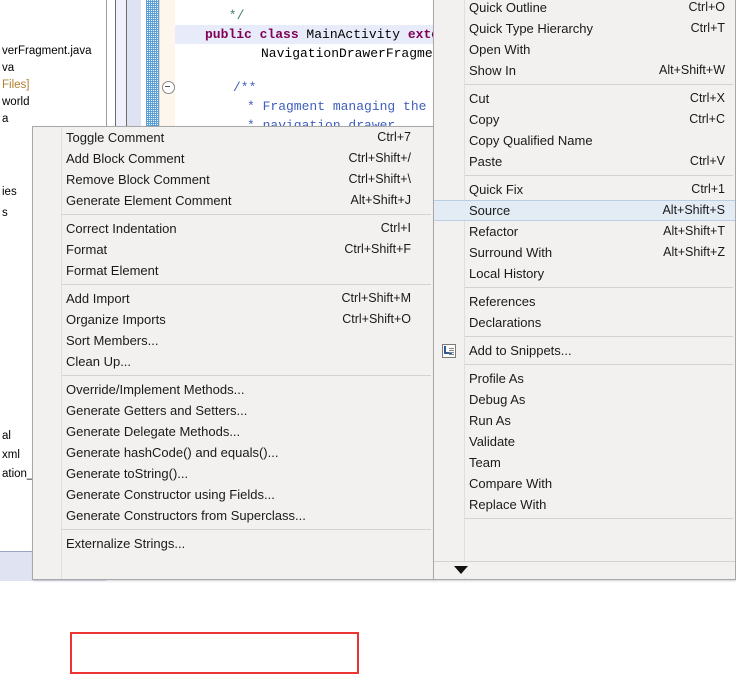 The width and height of the screenshot is (736, 674). What do you see at coordinates (531, 28) in the screenshot?
I see `menu-item-label: Quick Type Hierarchy` at bounding box center [531, 28].